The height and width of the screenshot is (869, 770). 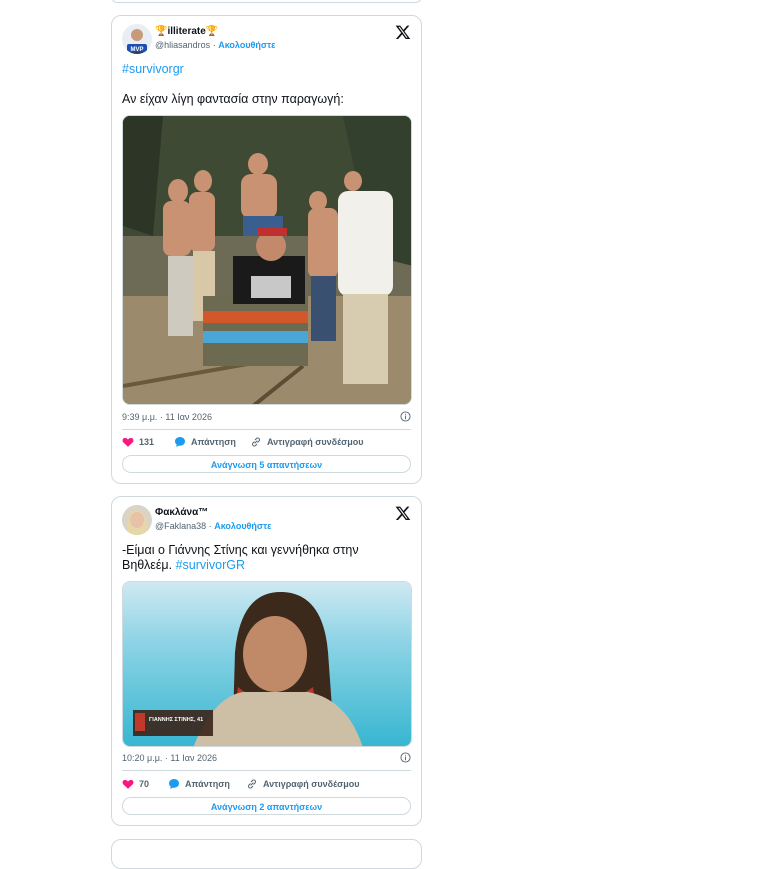 What do you see at coordinates (181, 512) in the screenshot?
I see `display-name: Φακλάνα™` at bounding box center [181, 512].